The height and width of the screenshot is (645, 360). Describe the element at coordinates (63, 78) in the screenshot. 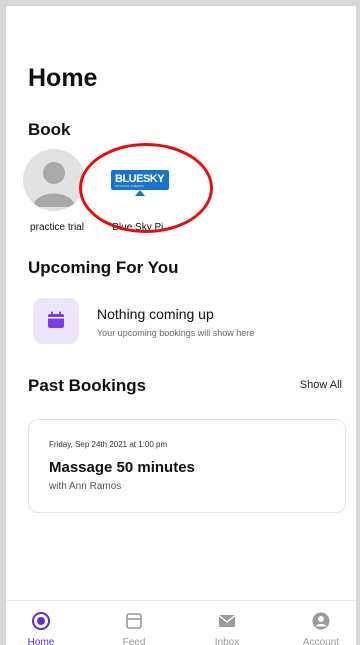

I see `page-title: Home` at that location.